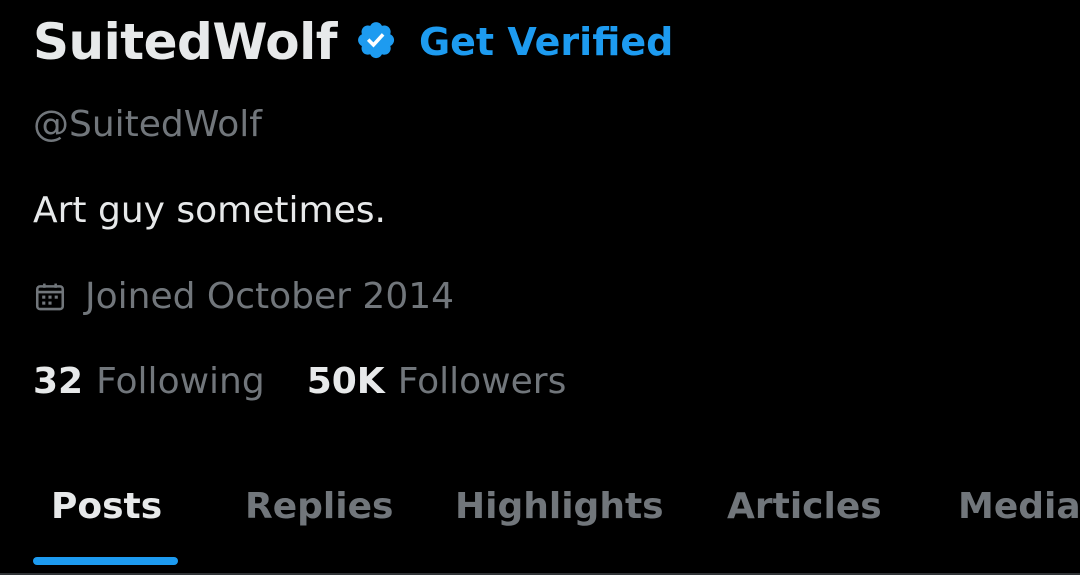  What do you see at coordinates (106, 506) in the screenshot?
I see `tab-posts: Posts` at bounding box center [106, 506].